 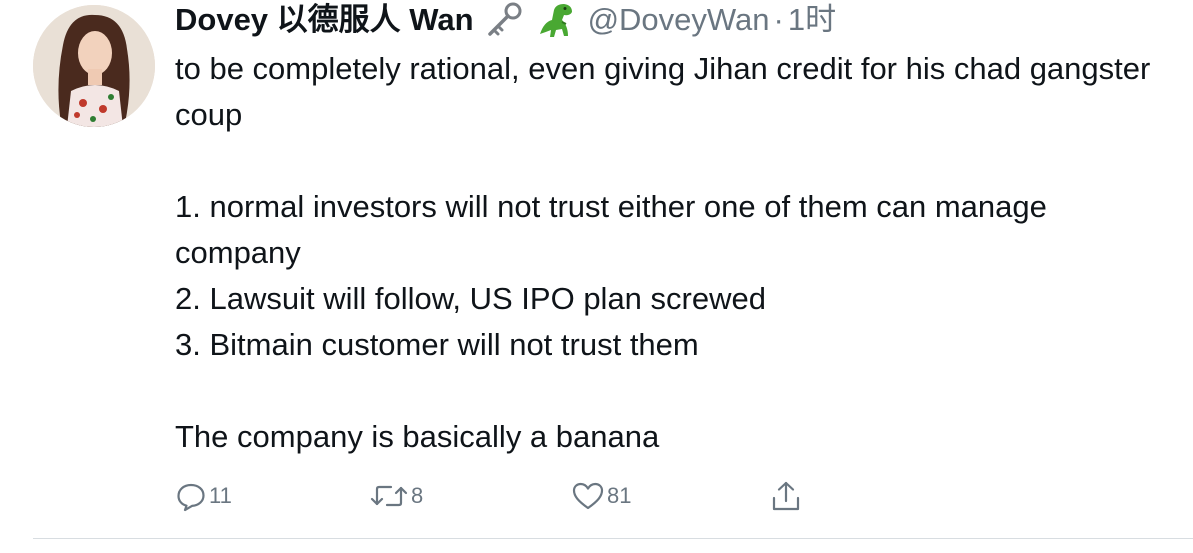 I want to click on tweet-paragraph: The company is basically a banana, so click(x=417, y=436).